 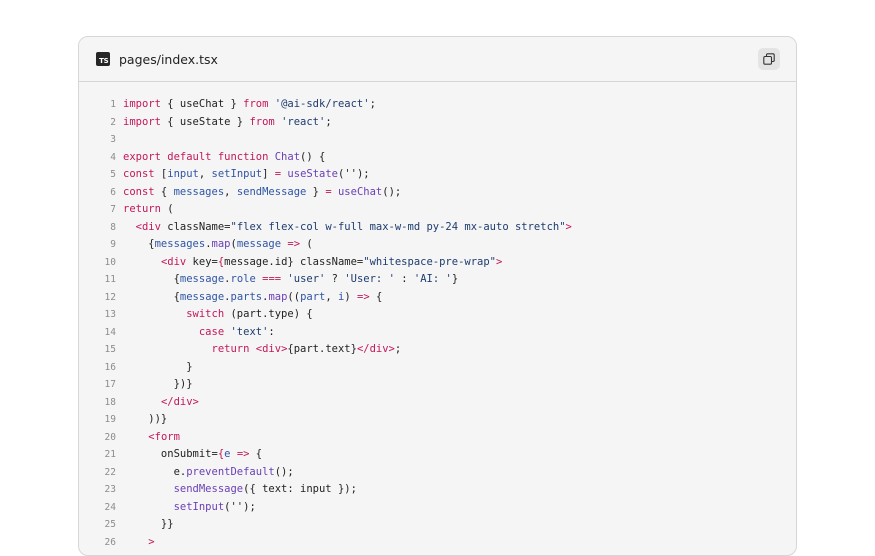 What do you see at coordinates (148, 226) in the screenshot?
I see `code-token: <div` at bounding box center [148, 226].